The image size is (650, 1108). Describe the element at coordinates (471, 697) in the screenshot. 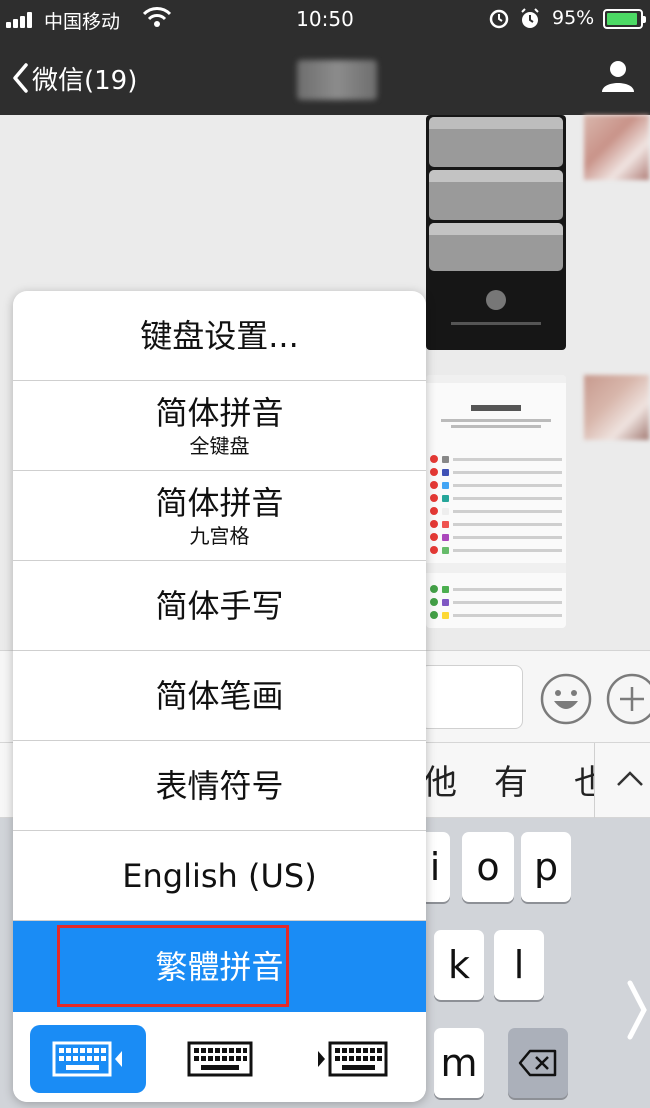

I see `message-input` at that location.